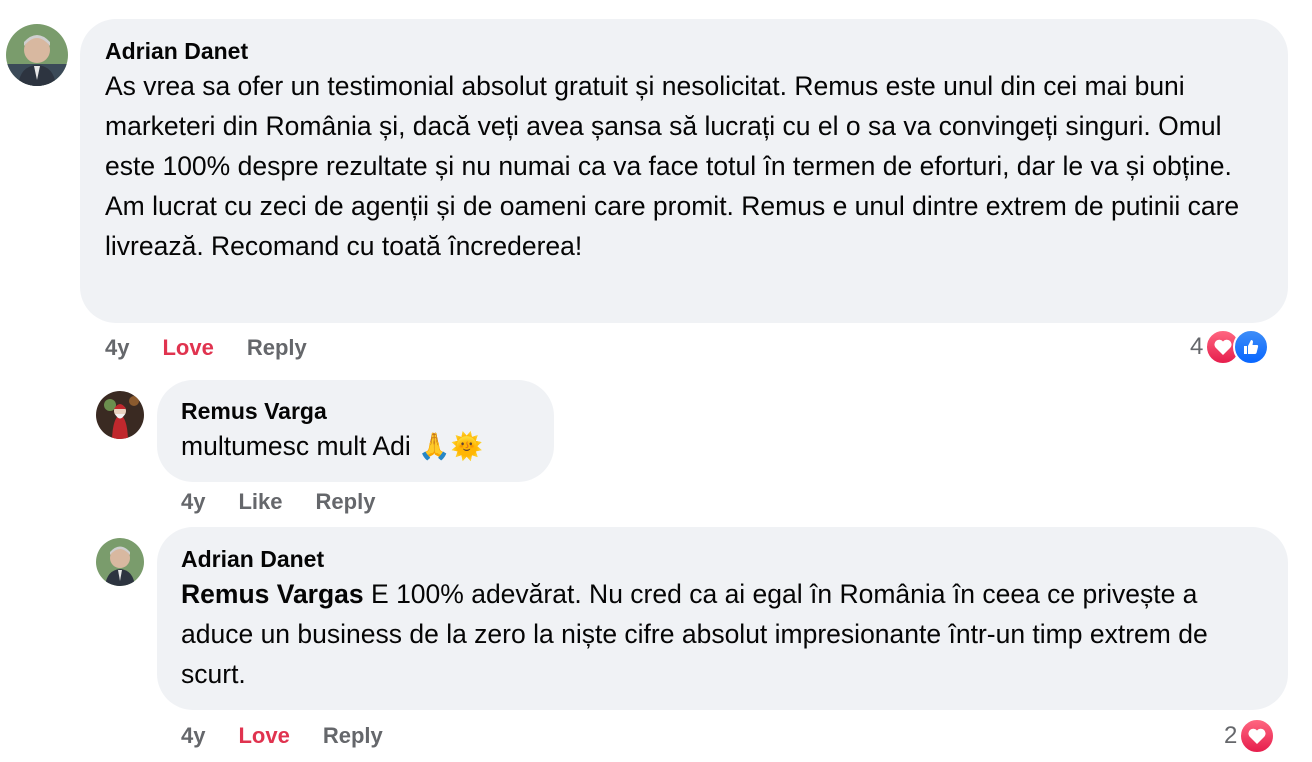 The image size is (1312, 762). What do you see at coordinates (450, 447) in the screenshot?
I see `pray-sun-emoji: 🙏🌞` at bounding box center [450, 447].